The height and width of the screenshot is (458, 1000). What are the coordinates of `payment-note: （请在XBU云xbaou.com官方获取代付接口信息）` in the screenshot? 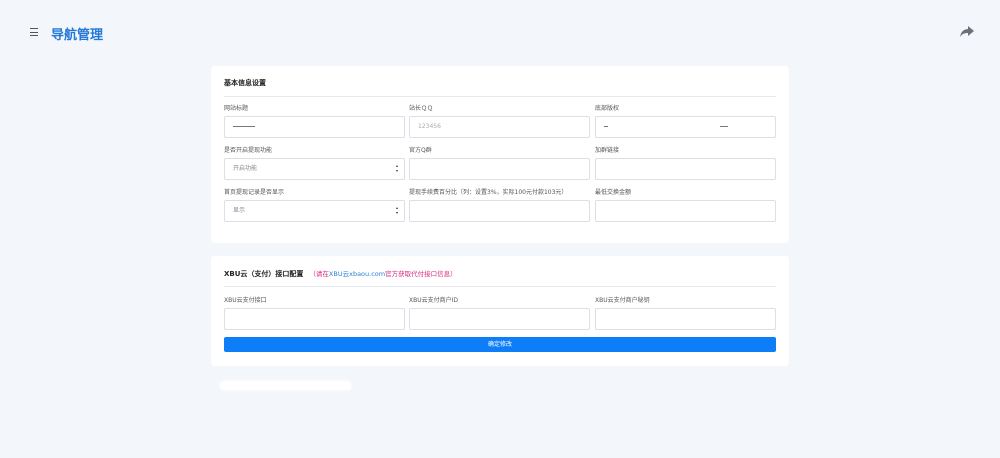 It's located at (382, 274).